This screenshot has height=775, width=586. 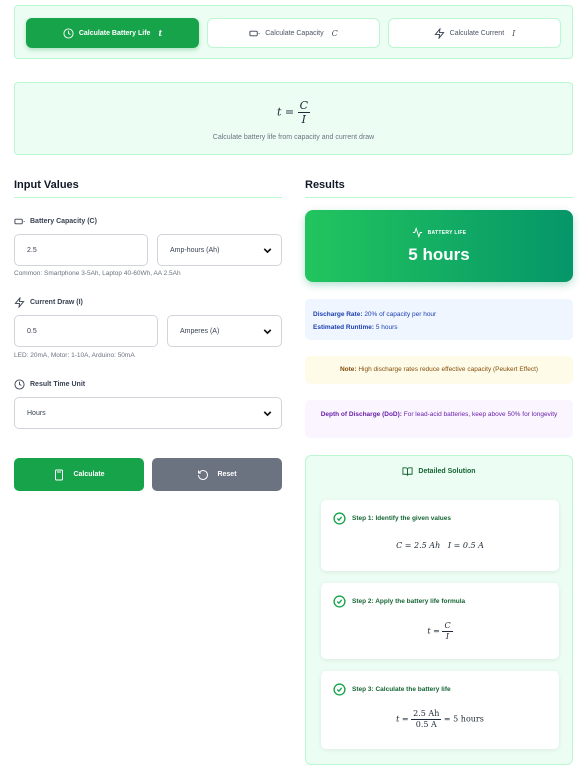 What do you see at coordinates (160, 33) in the screenshot?
I see `tab-symbol: t` at bounding box center [160, 33].